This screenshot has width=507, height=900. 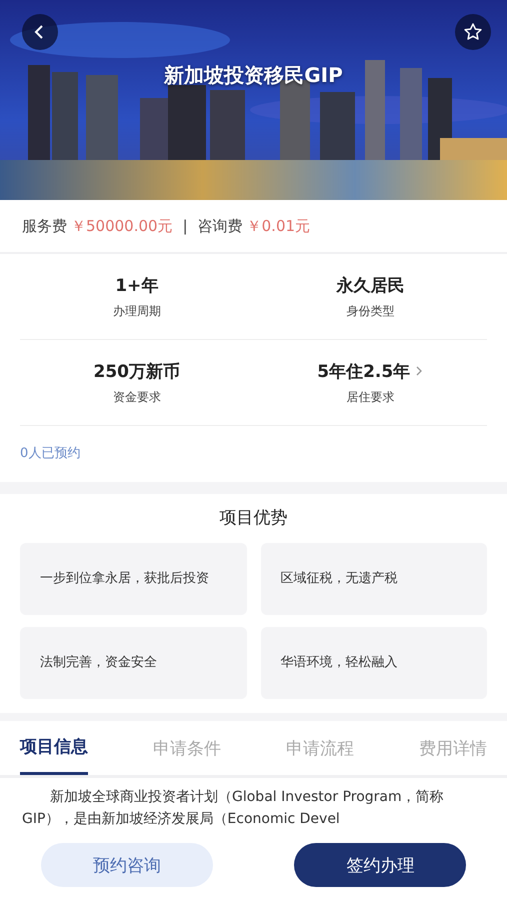 I want to click on advantage-card: 华语环境，轻松融入, so click(x=373, y=663).